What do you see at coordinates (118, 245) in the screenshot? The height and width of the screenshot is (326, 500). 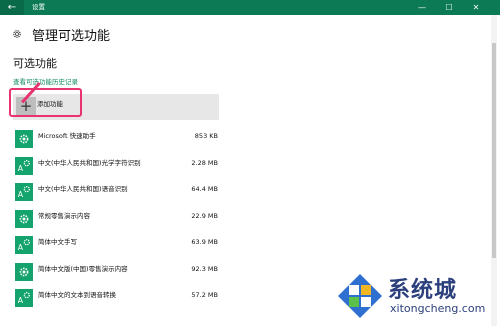 I see `feature-item: A 简体中文手写 63.9 MB` at bounding box center [118, 245].